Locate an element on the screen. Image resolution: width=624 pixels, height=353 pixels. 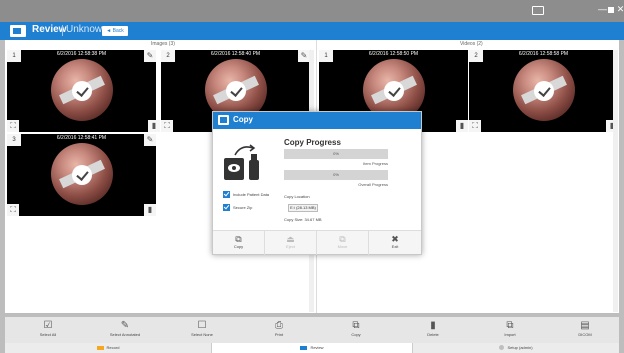
image-tile: 6/2/2016 12:58:38 PM 1 ✎ ⛶ is located at coordinates (81, 91).